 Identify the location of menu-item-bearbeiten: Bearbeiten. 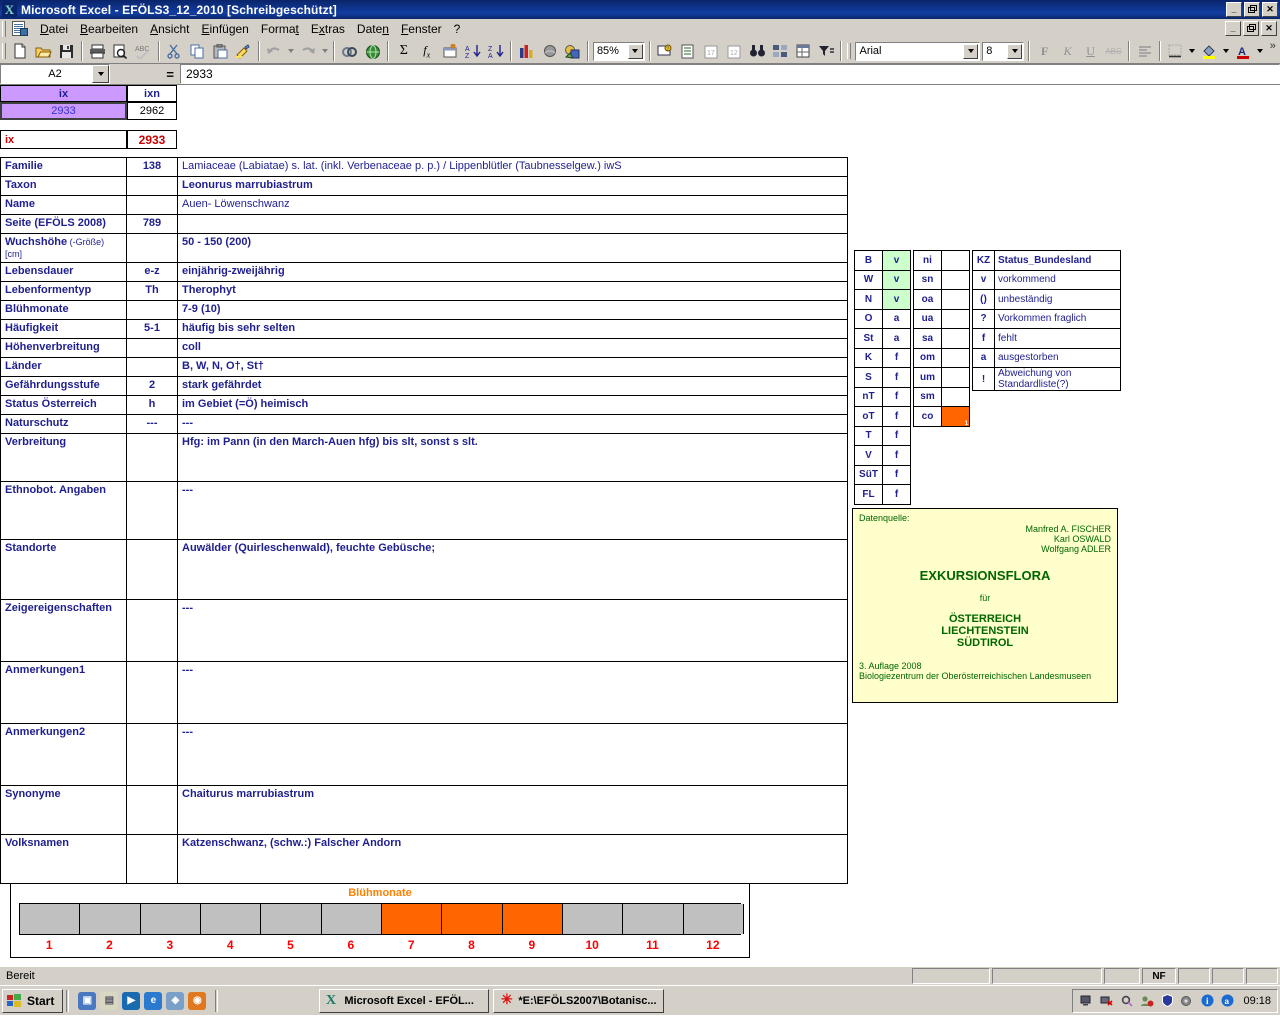
(109, 29).